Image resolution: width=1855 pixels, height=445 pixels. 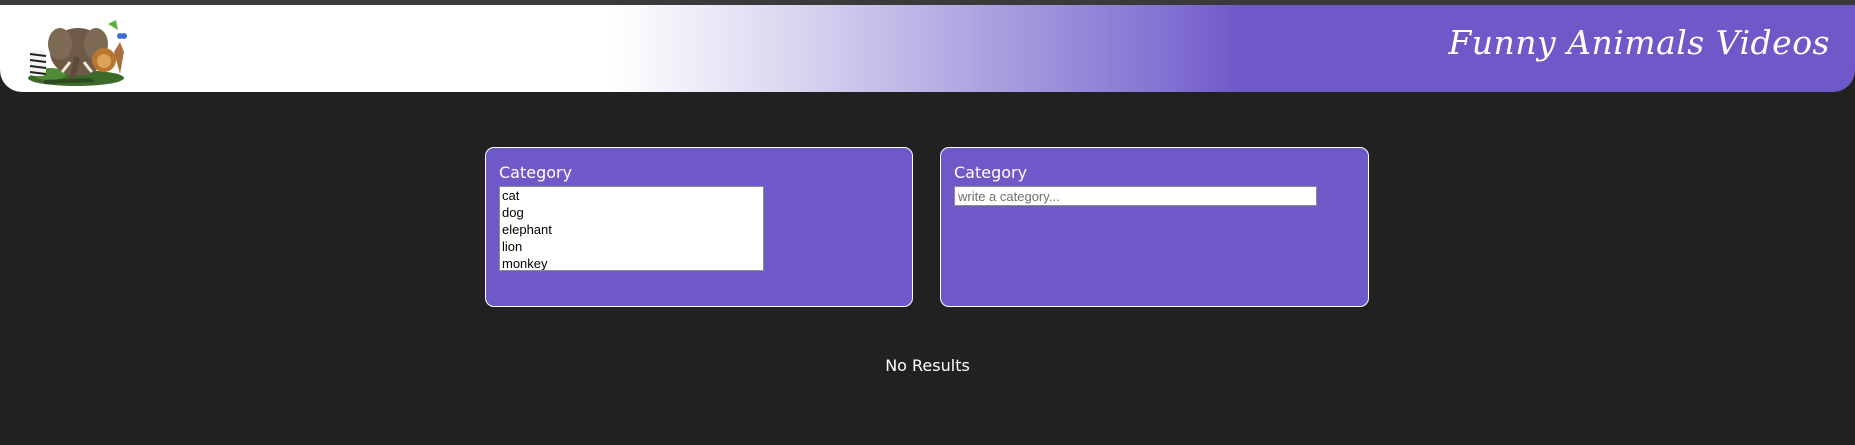 What do you see at coordinates (631, 262) in the screenshot?
I see `category-option-monkey: monkey` at bounding box center [631, 262].